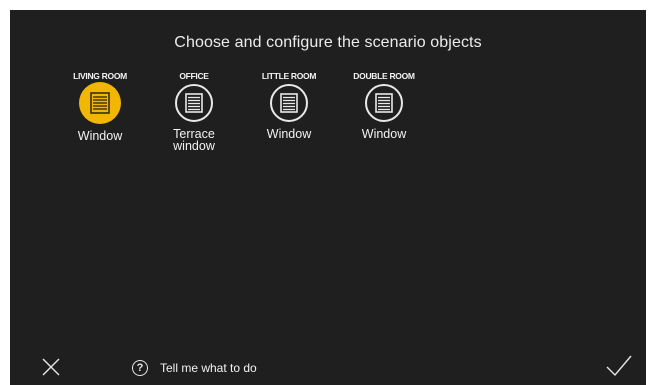 The image size is (656, 385). What do you see at coordinates (194, 140) in the screenshot?
I see `object-label: Terrace window` at bounding box center [194, 140].